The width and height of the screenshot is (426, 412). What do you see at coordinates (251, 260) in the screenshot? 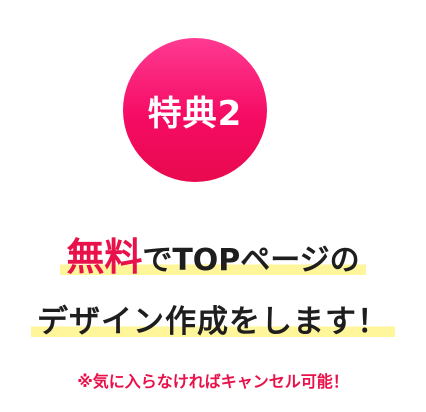
I see `headline-line-1-text: でTOPページの` at bounding box center [251, 260].